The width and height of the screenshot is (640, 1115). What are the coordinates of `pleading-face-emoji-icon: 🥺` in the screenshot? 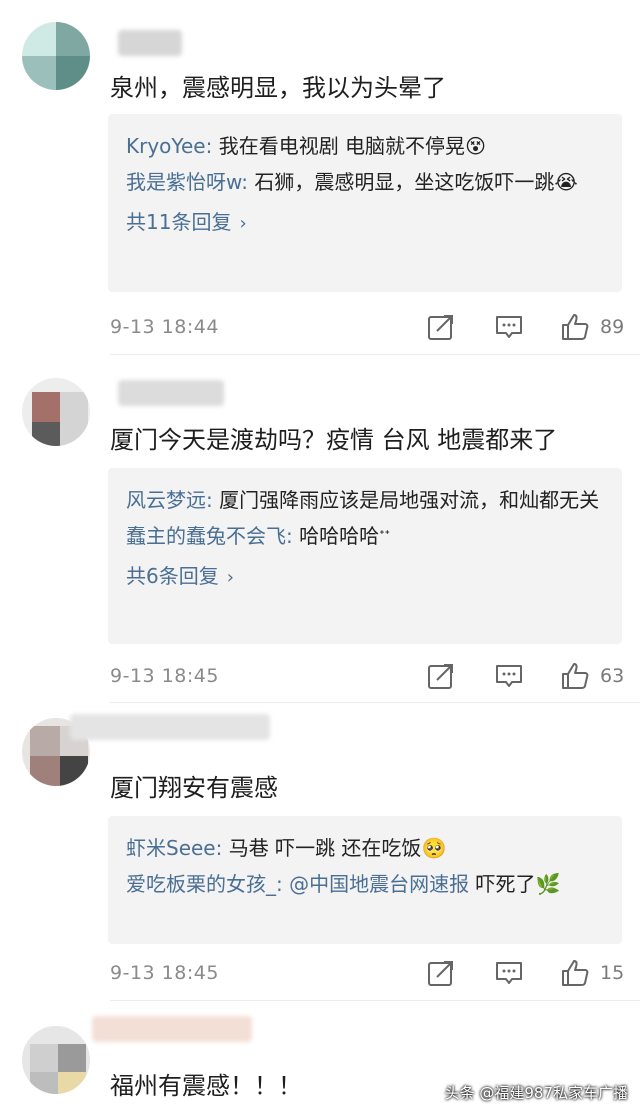 It's located at (434, 848).